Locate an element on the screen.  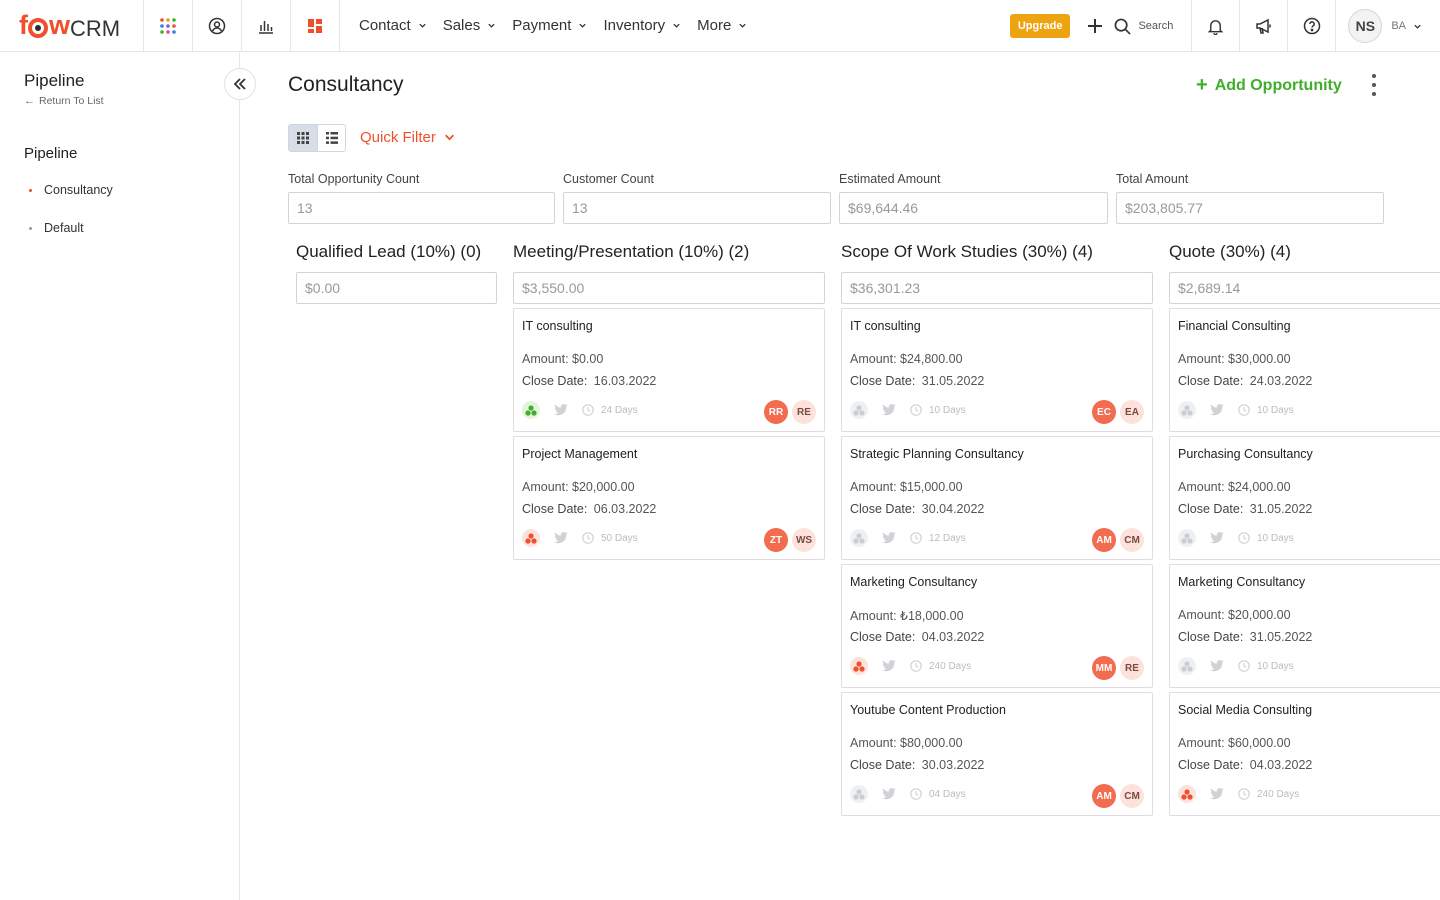
main-nav: Contact Sales Payment Inventory More is located at coordinates (561, 25).